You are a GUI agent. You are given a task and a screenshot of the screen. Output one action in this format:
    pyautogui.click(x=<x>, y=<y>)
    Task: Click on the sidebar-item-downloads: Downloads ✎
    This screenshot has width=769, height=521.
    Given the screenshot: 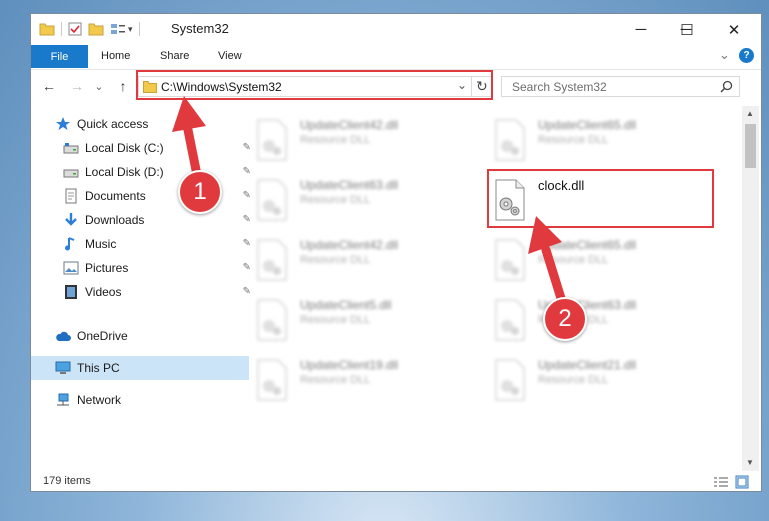 What is the action you would take?
    pyautogui.click(x=144, y=220)
    